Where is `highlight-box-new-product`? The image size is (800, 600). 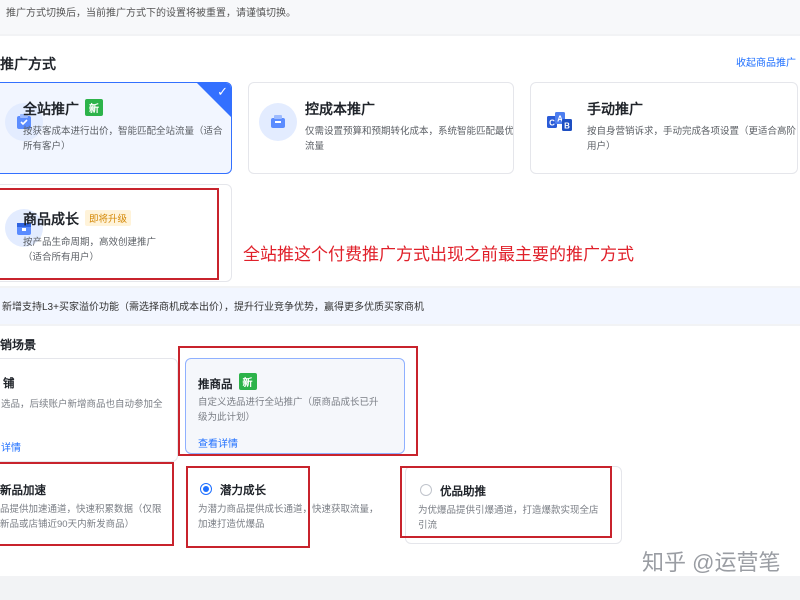 highlight-box-new-product is located at coordinates (87, 504).